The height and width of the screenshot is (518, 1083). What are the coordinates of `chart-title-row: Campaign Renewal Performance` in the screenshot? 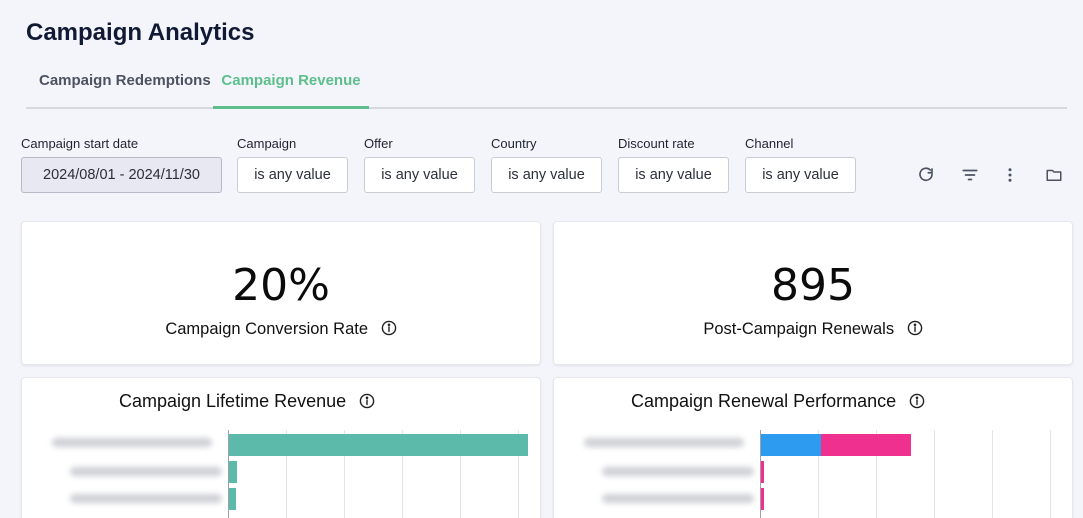 It's located at (813, 402).